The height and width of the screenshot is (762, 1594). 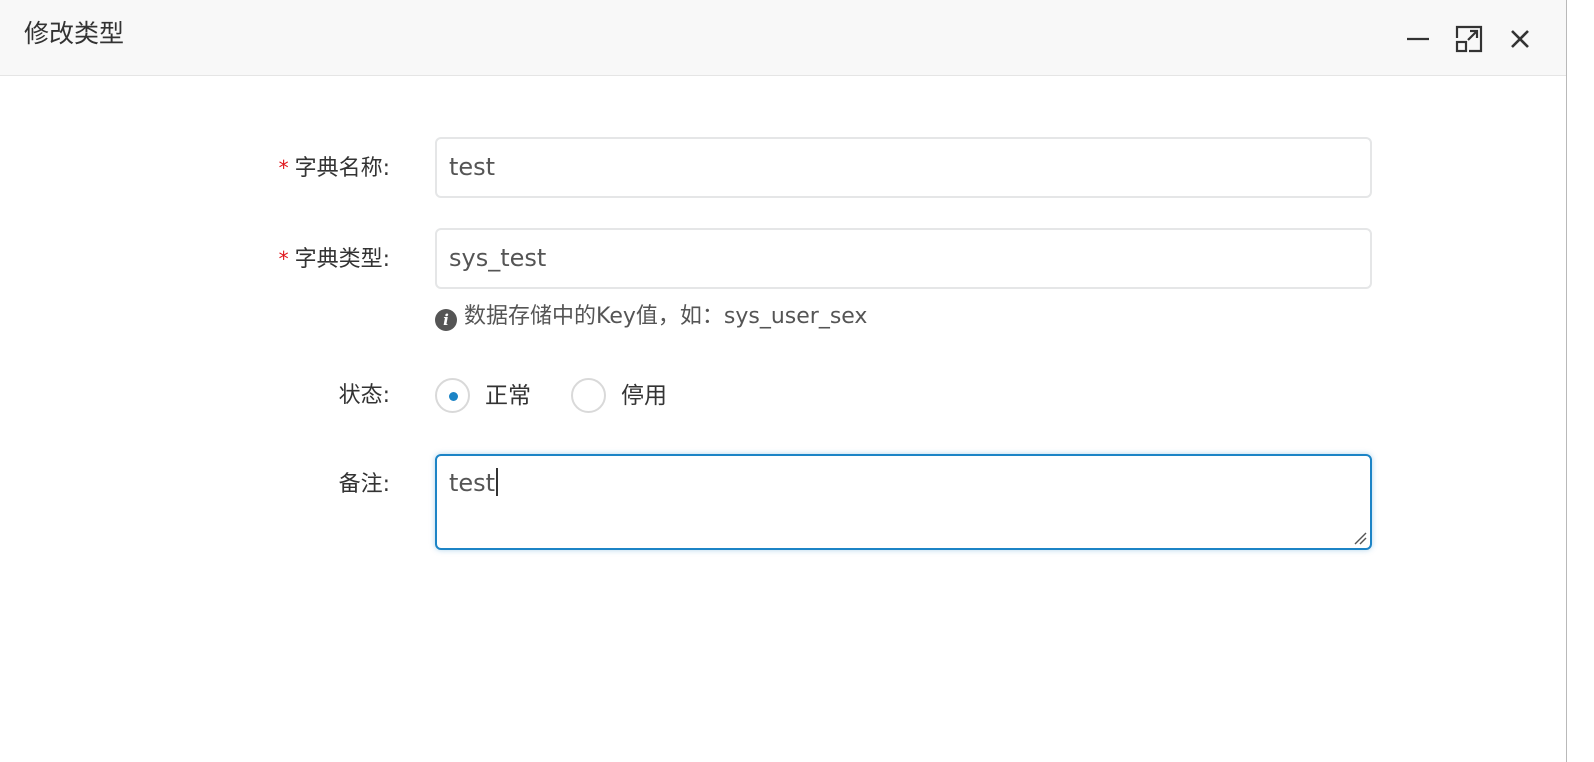 I want to click on dict-type-help: i 数据存储中的Key值，如：sys_user_sex, so click(x=651, y=317).